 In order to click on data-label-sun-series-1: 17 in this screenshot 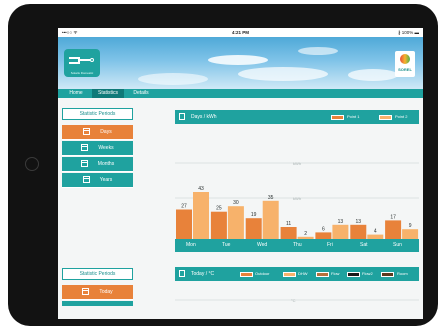, I will do `click(393, 217)`.